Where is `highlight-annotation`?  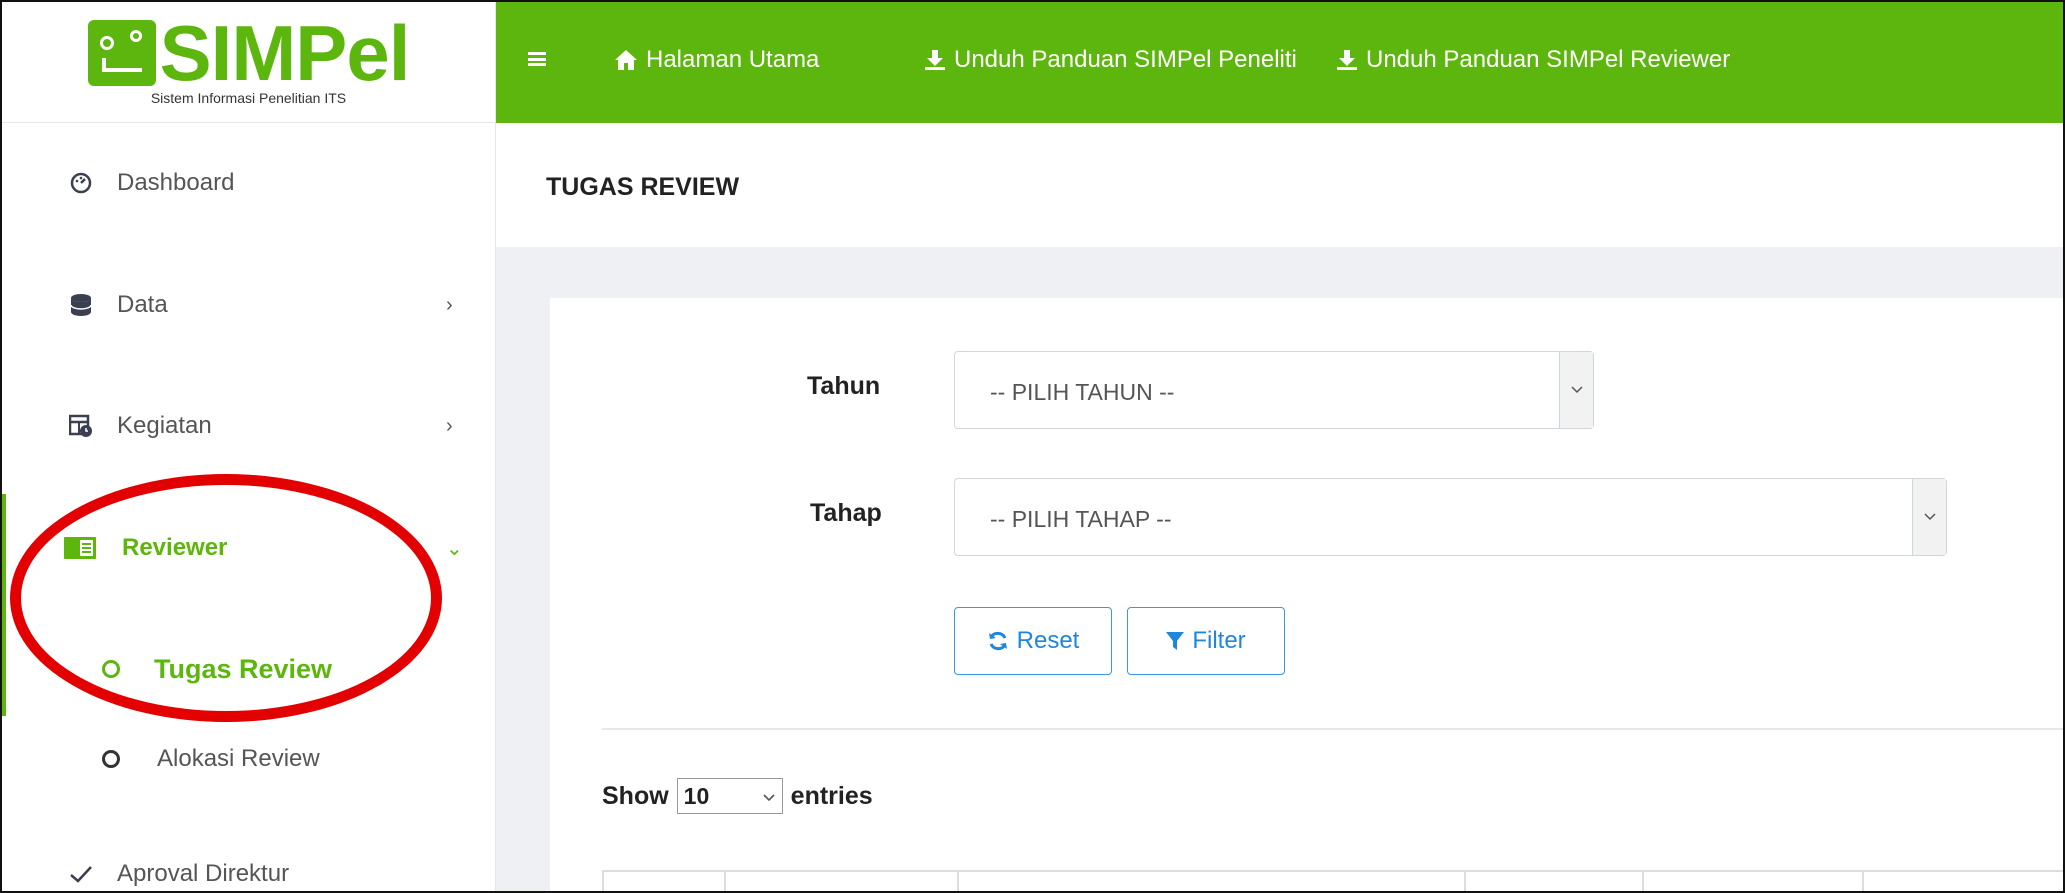
highlight-annotation is located at coordinates (226, 598).